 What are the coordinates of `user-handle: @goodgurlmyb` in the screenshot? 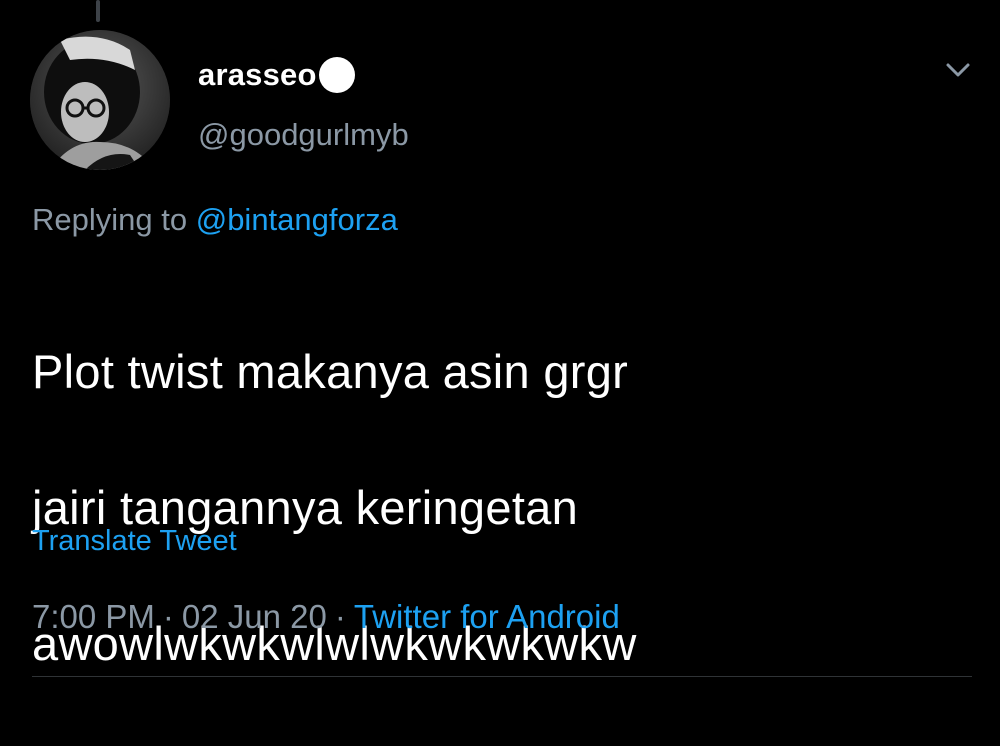 It's located at (303, 135).